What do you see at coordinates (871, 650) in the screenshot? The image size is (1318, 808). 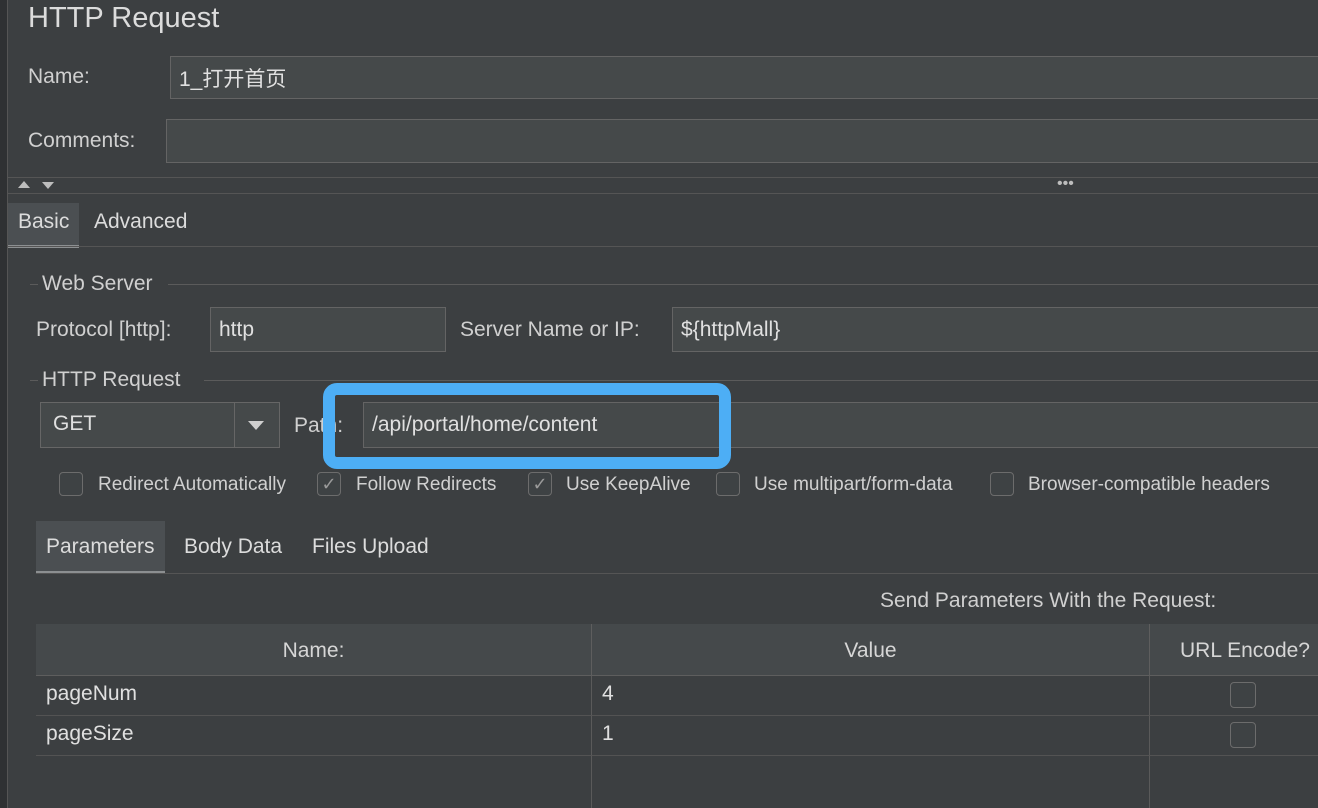 I see `column-header-value: Value` at bounding box center [871, 650].